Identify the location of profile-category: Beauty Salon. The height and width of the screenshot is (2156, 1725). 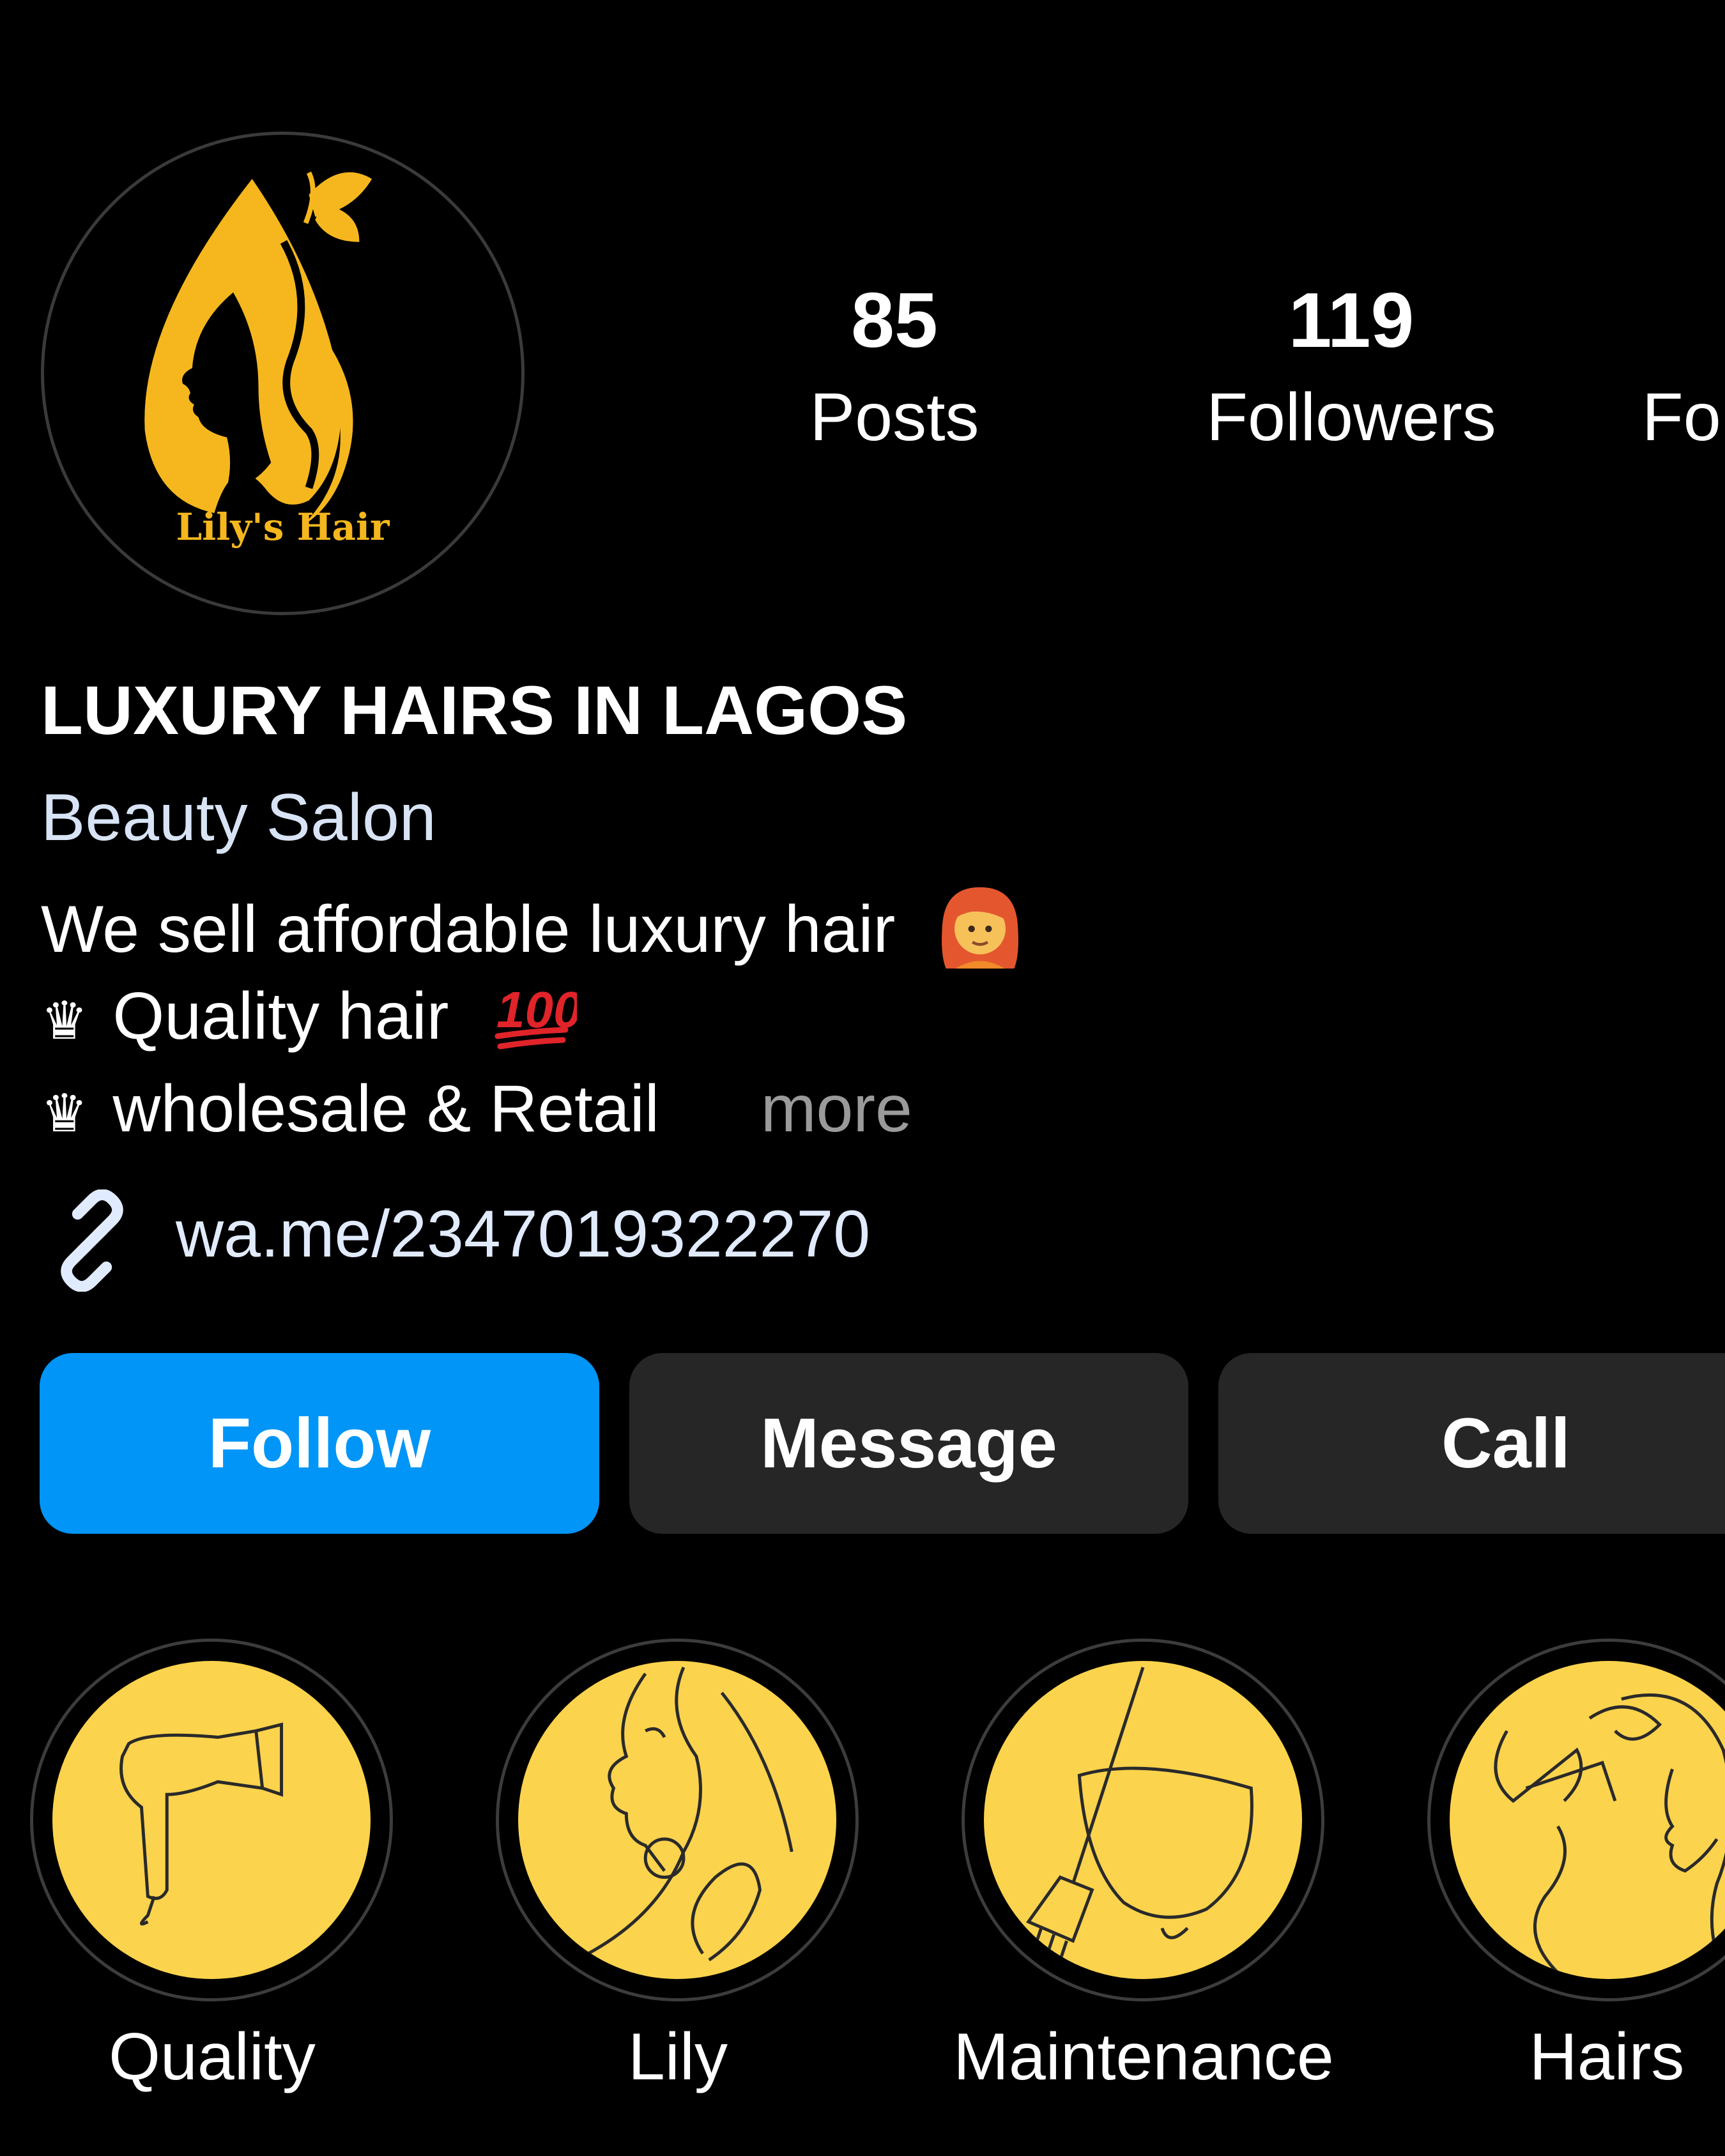
(238, 817).